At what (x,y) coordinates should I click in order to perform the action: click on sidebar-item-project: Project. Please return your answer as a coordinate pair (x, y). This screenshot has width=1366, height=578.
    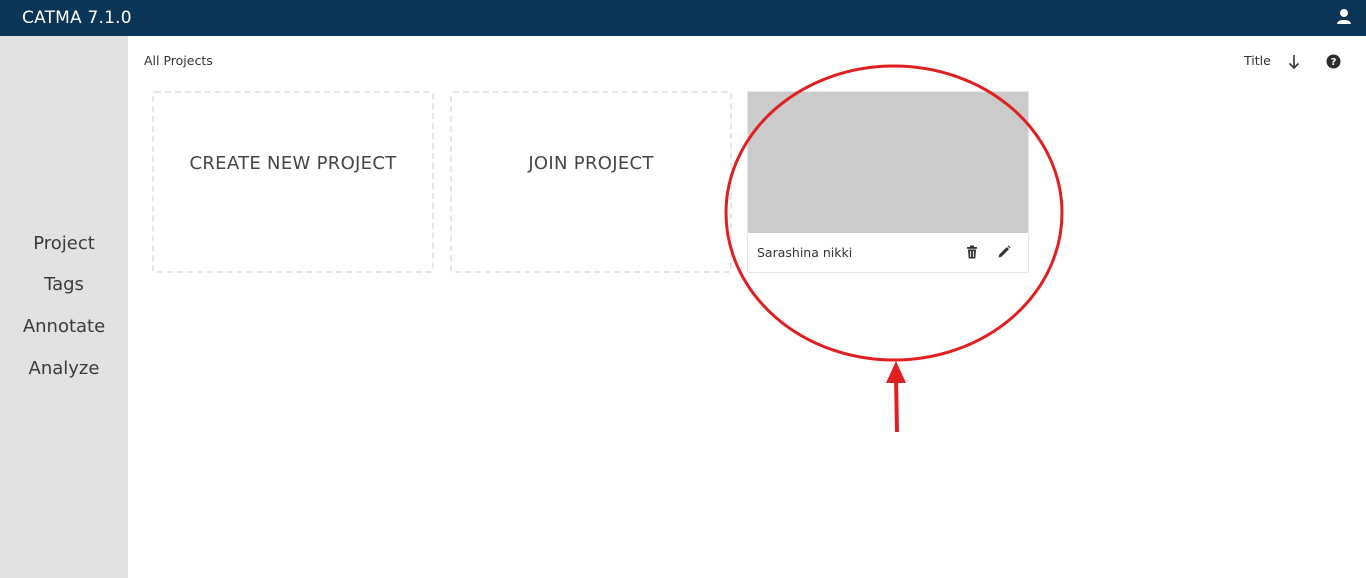
    Looking at the image, I should click on (64, 244).